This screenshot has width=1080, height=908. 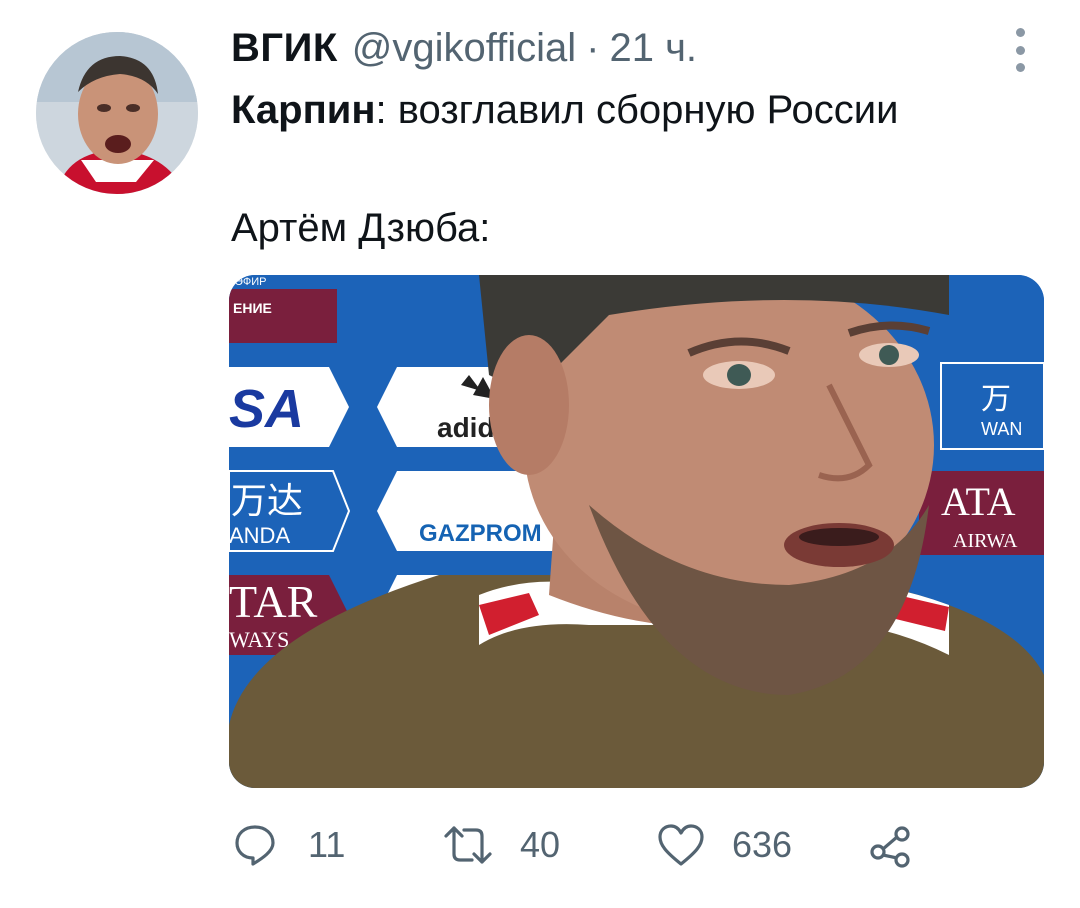 I want to click on reply-icon, so click(x=255, y=845).